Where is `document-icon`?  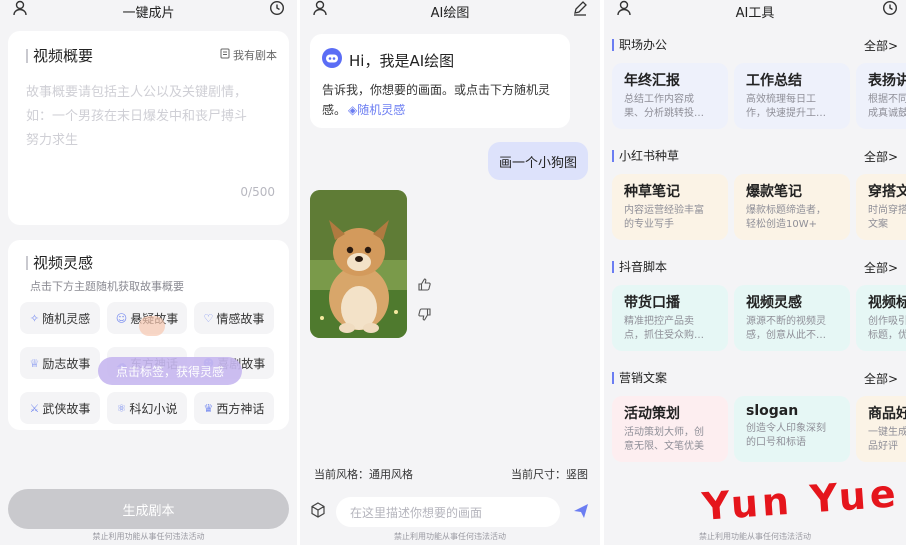
document-icon is located at coordinates (225, 55).